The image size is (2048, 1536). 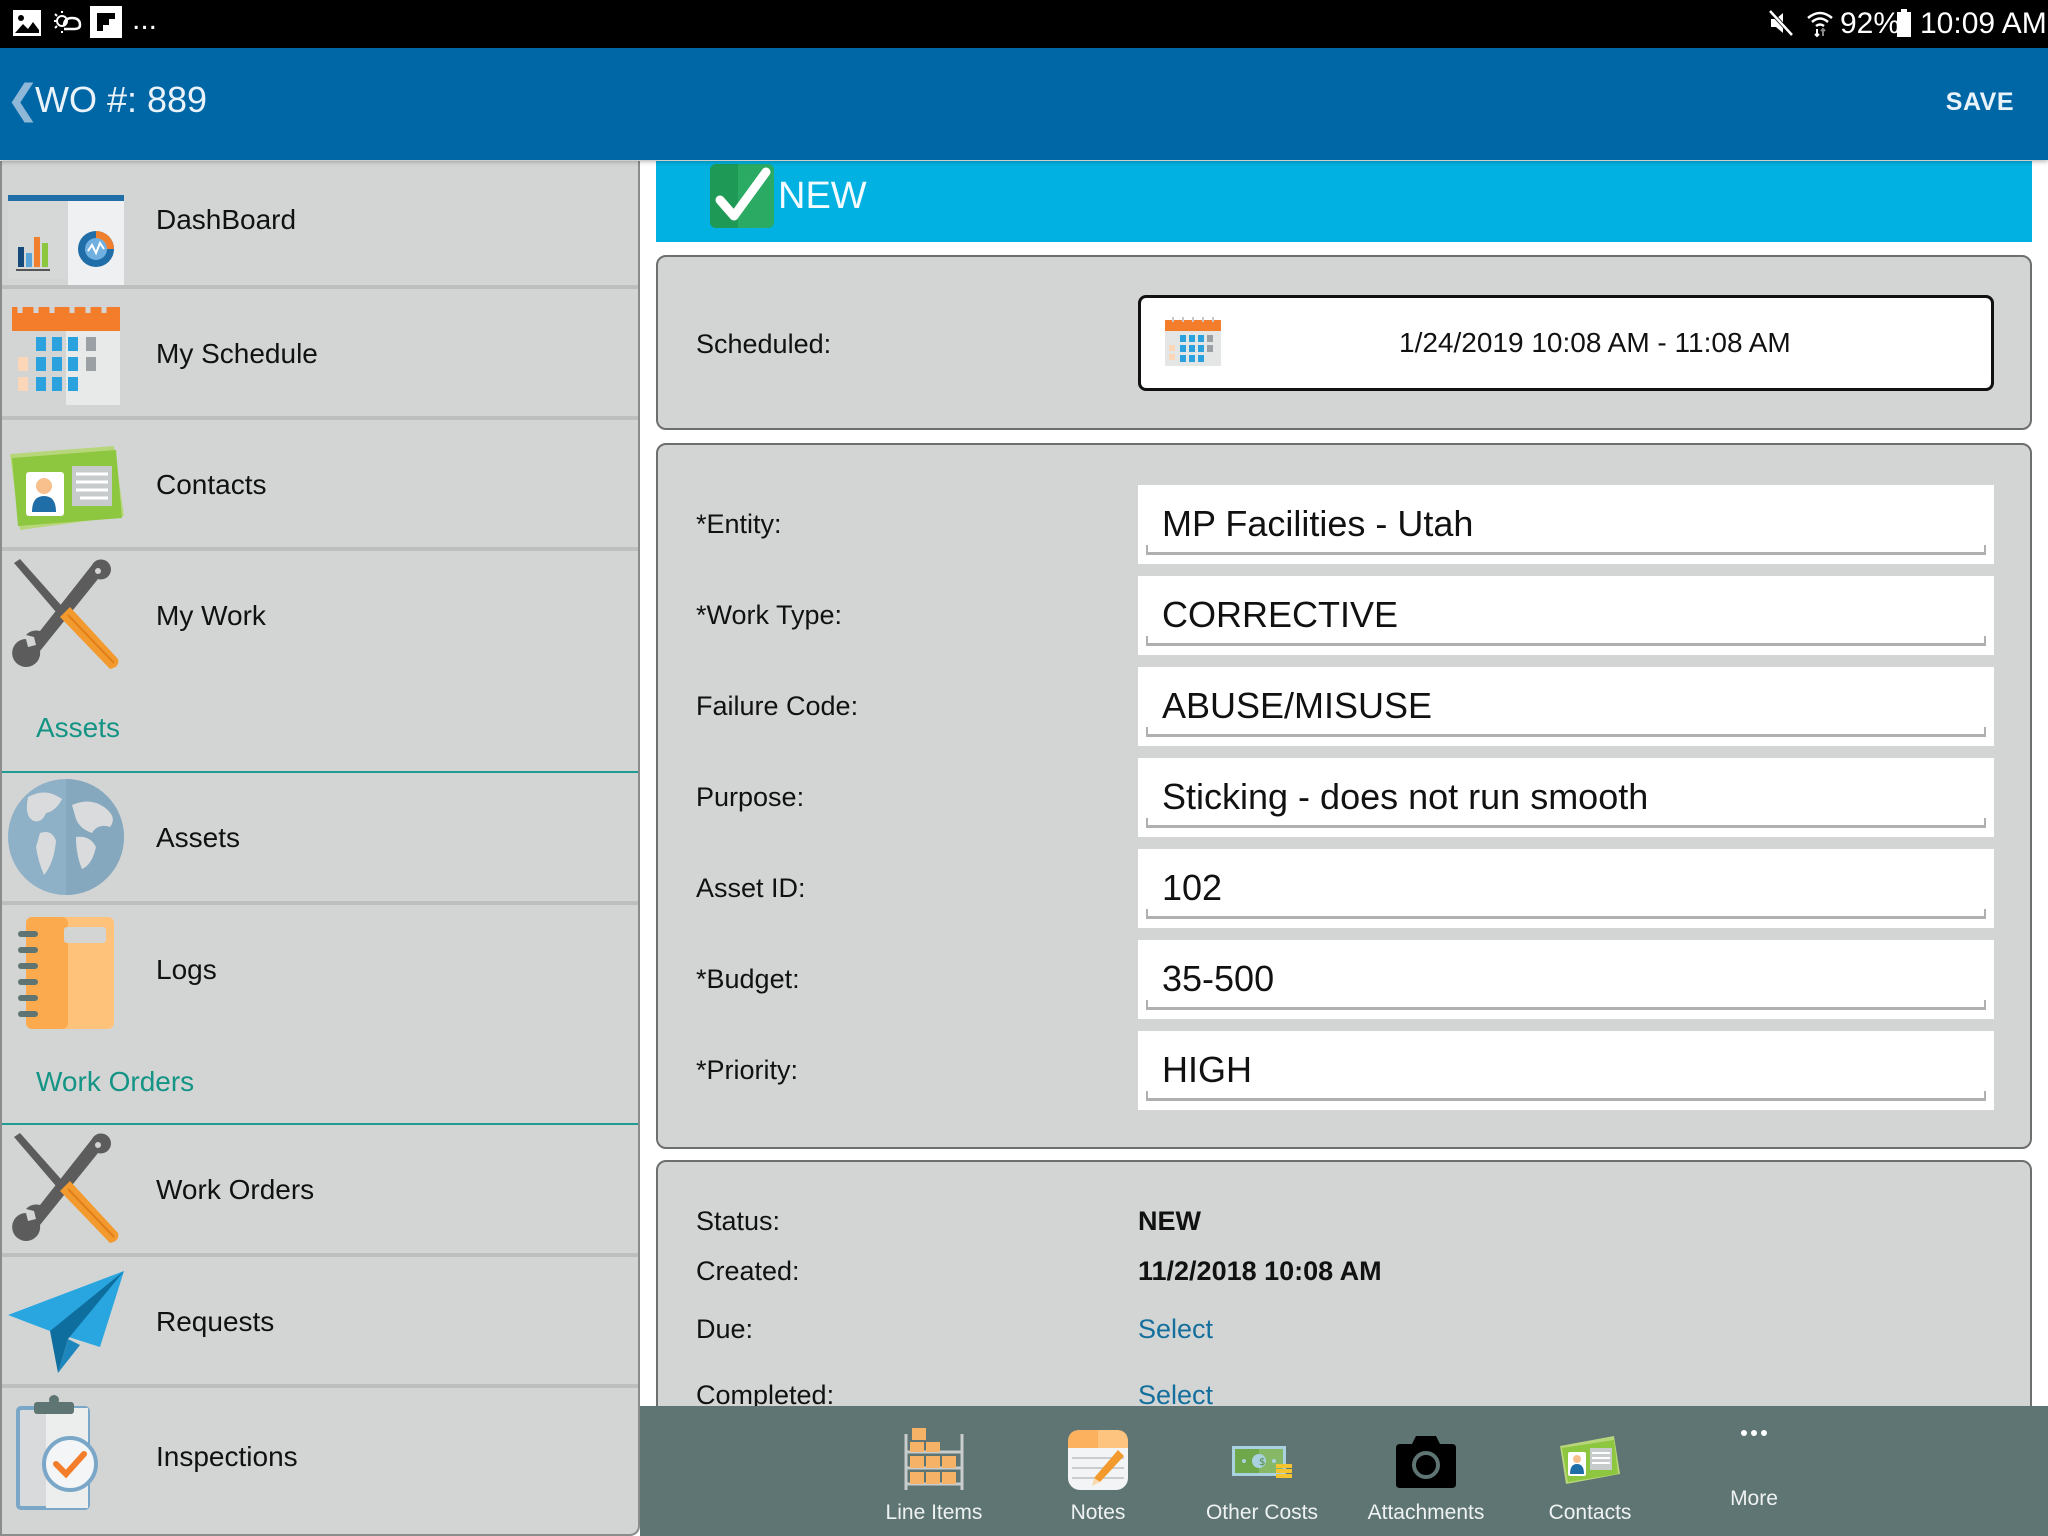 I want to click on battery-percent: 92%, so click(x=1870, y=23).